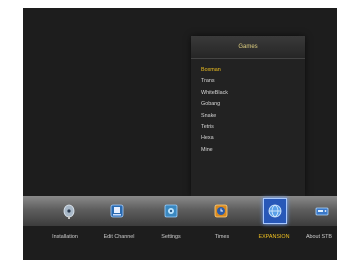 This screenshot has height=268, width=358. I want to click on menu-item-edit-channel, so click(117, 211).